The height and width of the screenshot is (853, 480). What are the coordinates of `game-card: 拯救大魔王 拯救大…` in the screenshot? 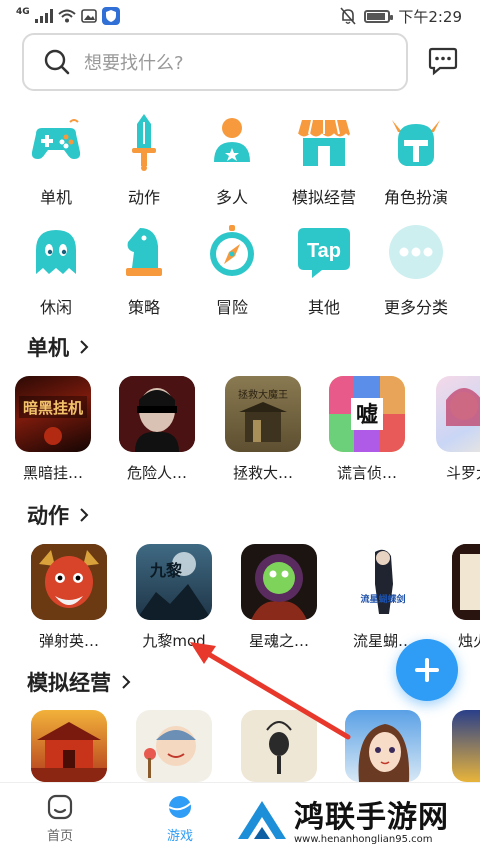 It's located at (263, 429).